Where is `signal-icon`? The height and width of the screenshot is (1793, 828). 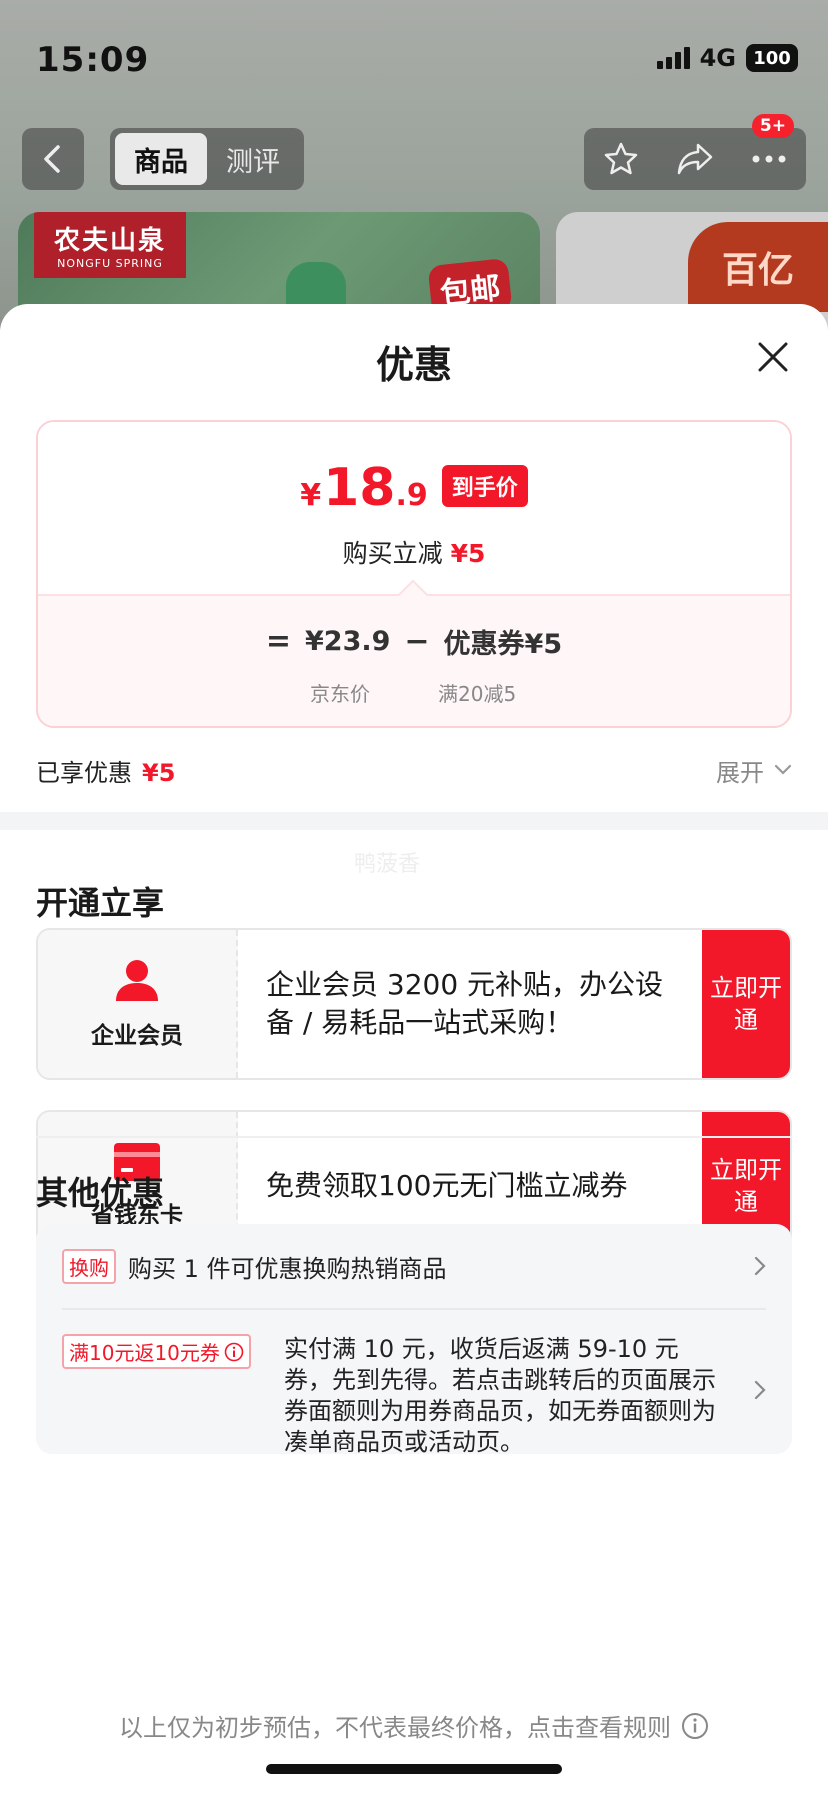 signal-icon is located at coordinates (673, 58).